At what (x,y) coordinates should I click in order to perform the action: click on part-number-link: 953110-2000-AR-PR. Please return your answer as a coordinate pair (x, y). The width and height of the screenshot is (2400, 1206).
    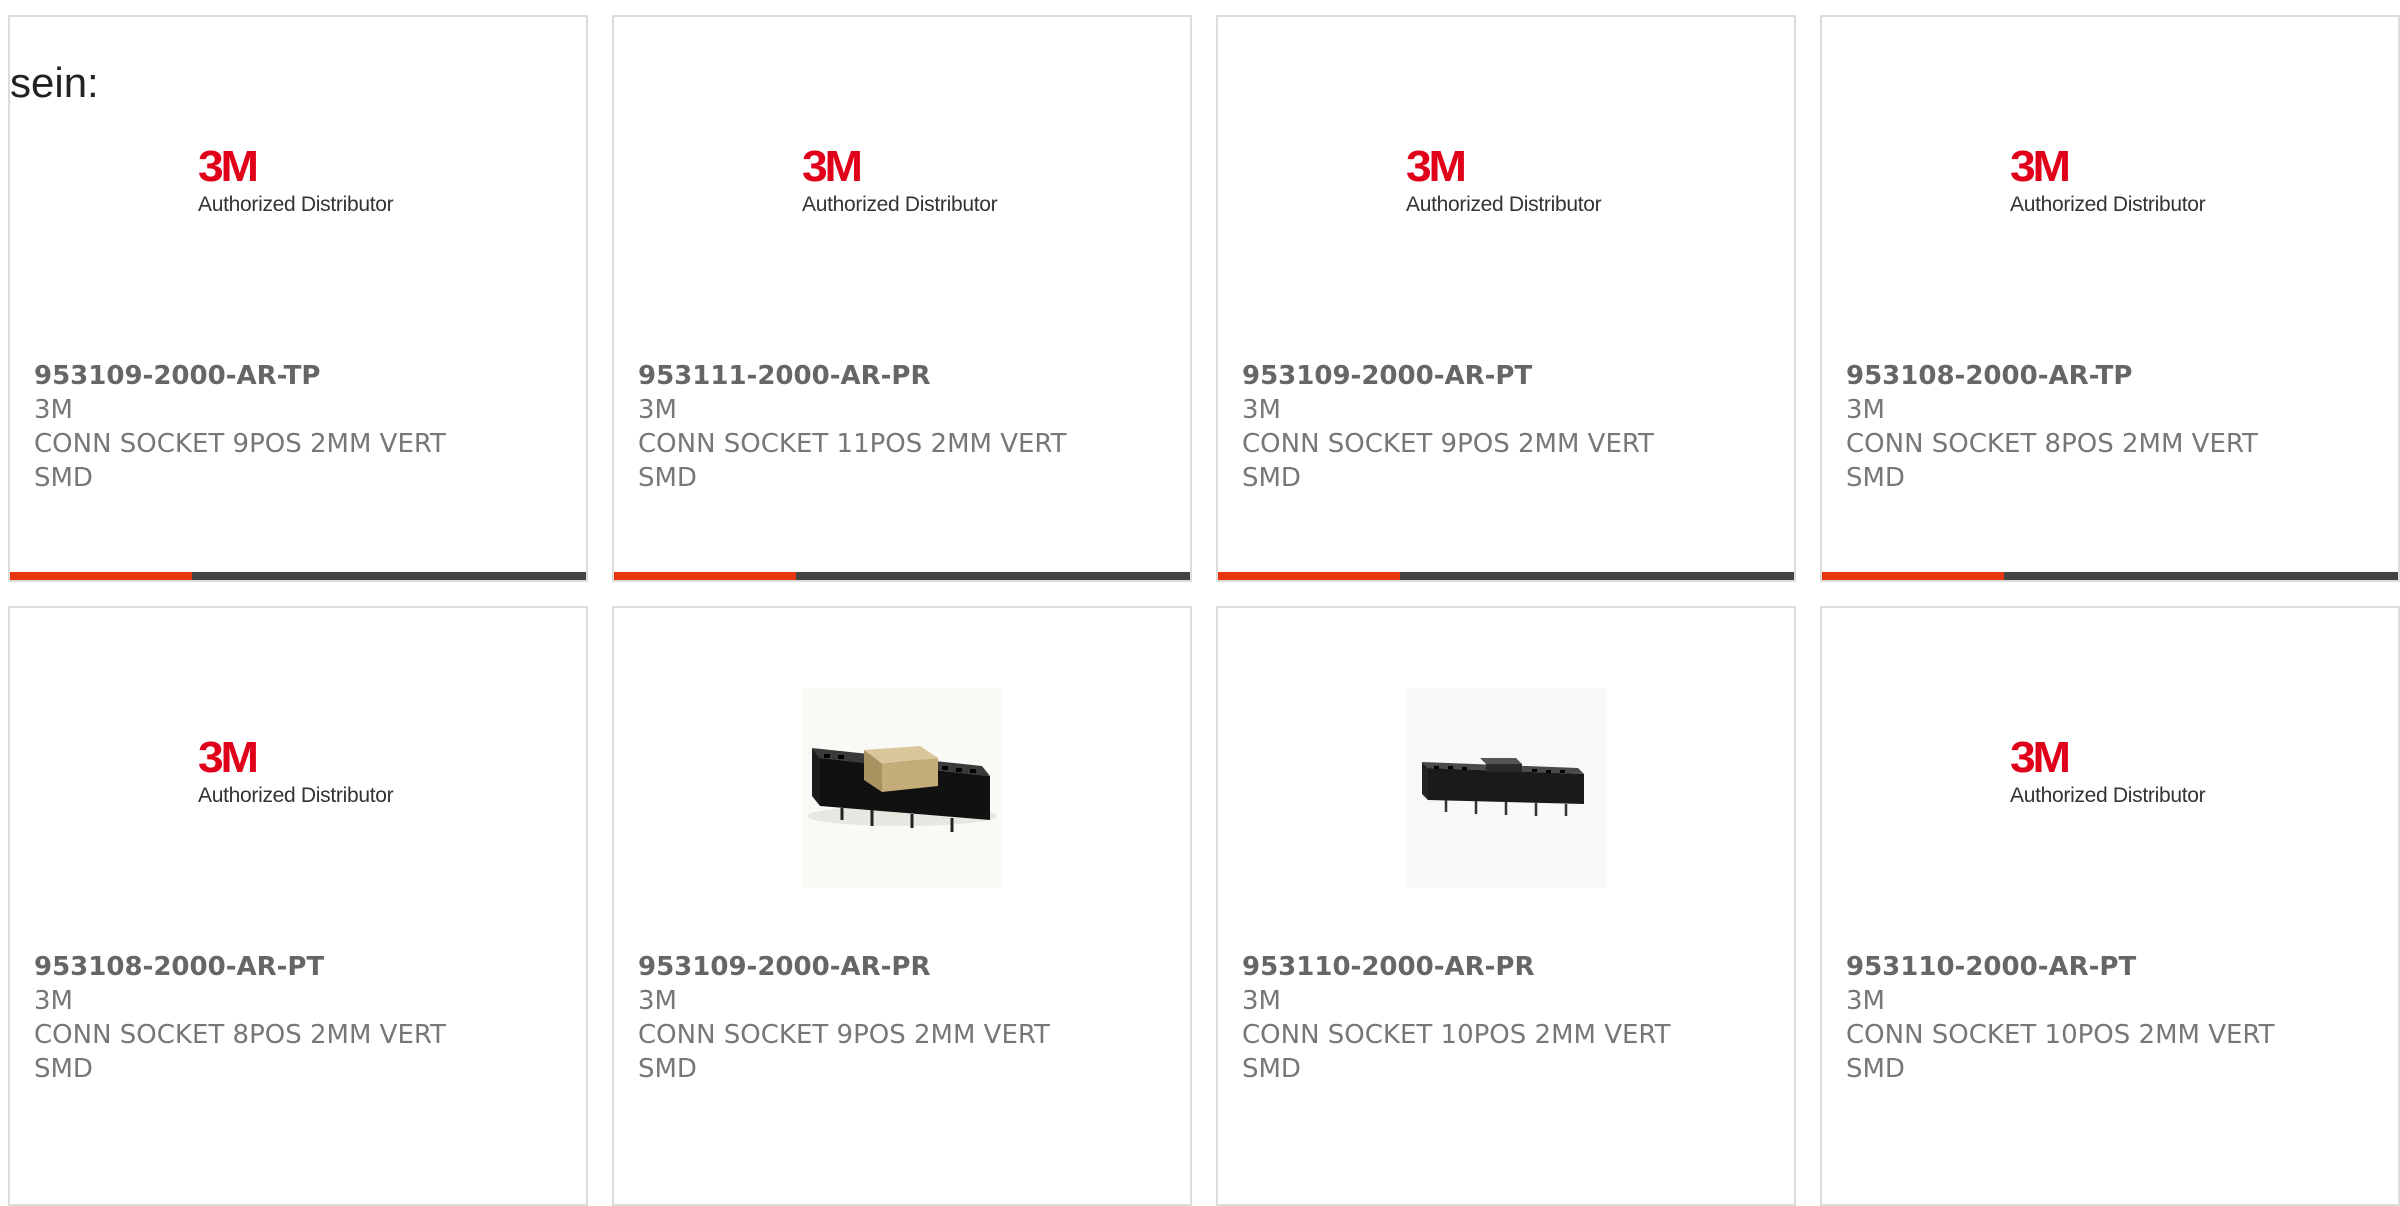
    Looking at the image, I should click on (1502, 967).